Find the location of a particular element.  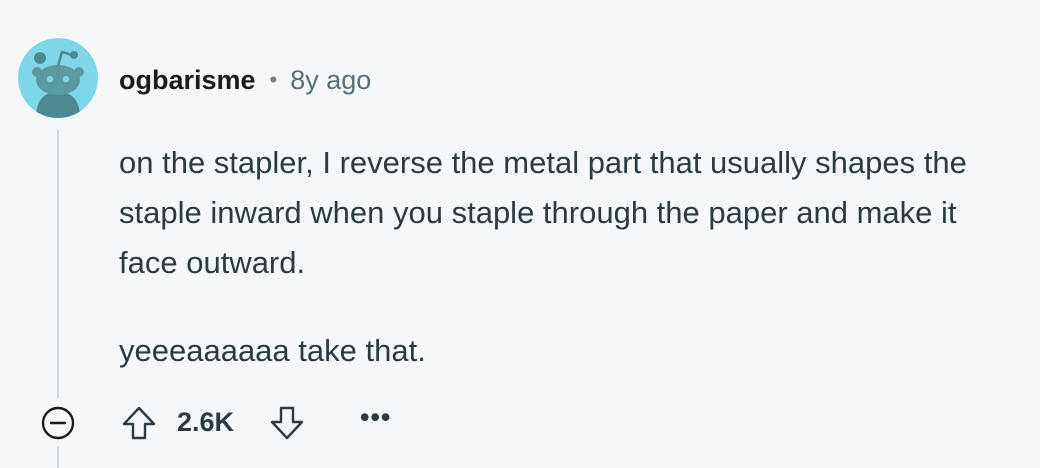

collapse-button is located at coordinates (58, 423).